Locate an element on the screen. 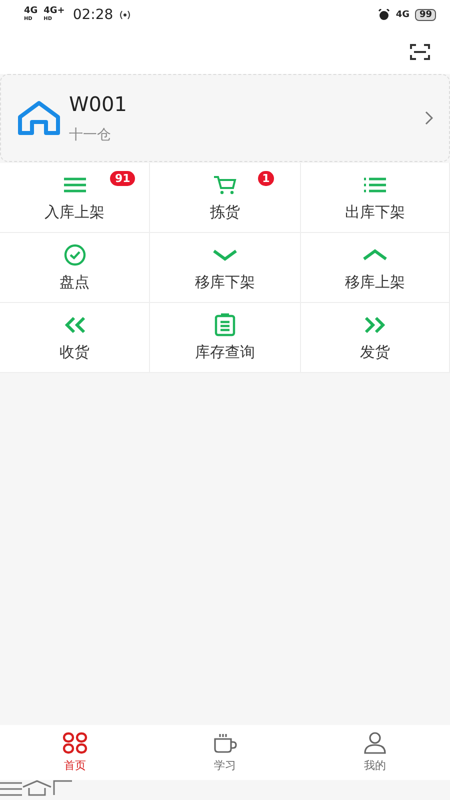  chevron-down-icon is located at coordinates (225, 255).